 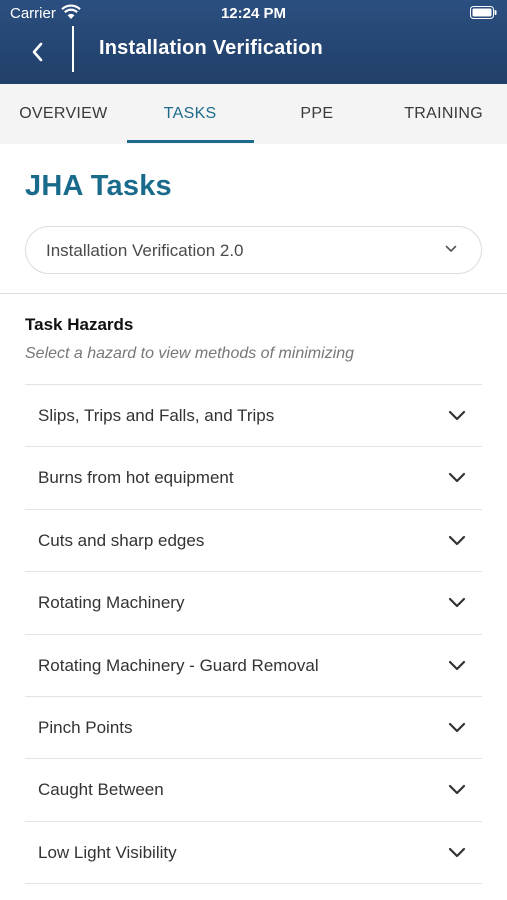 I want to click on page-title: JHA Tasks, so click(x=98, y=186).